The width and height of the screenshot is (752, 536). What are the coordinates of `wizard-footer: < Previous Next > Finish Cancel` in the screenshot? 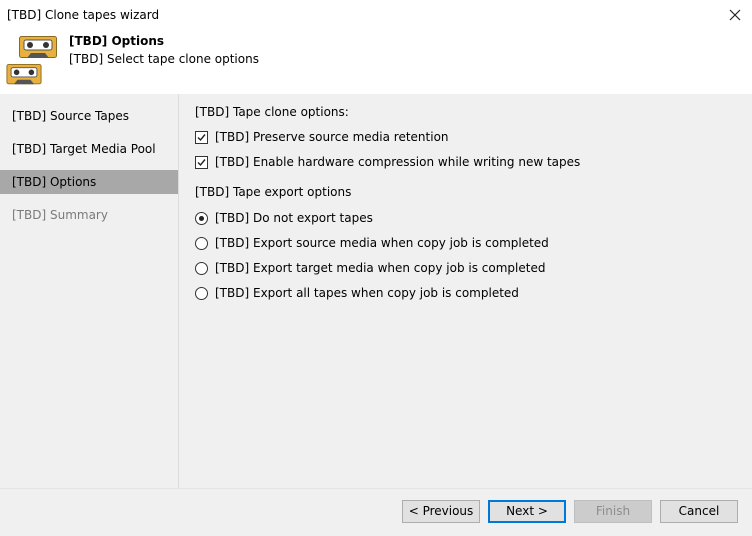 It's located at (376, 512).